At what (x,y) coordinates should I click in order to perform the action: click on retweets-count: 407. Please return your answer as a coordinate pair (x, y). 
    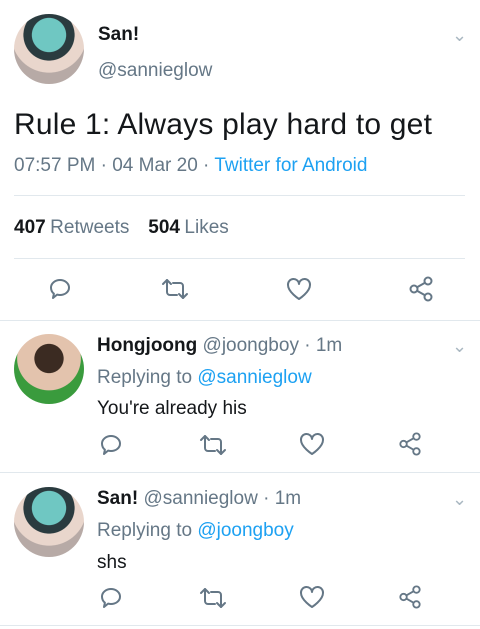
    Looking at the image, I should click on (30, 227).